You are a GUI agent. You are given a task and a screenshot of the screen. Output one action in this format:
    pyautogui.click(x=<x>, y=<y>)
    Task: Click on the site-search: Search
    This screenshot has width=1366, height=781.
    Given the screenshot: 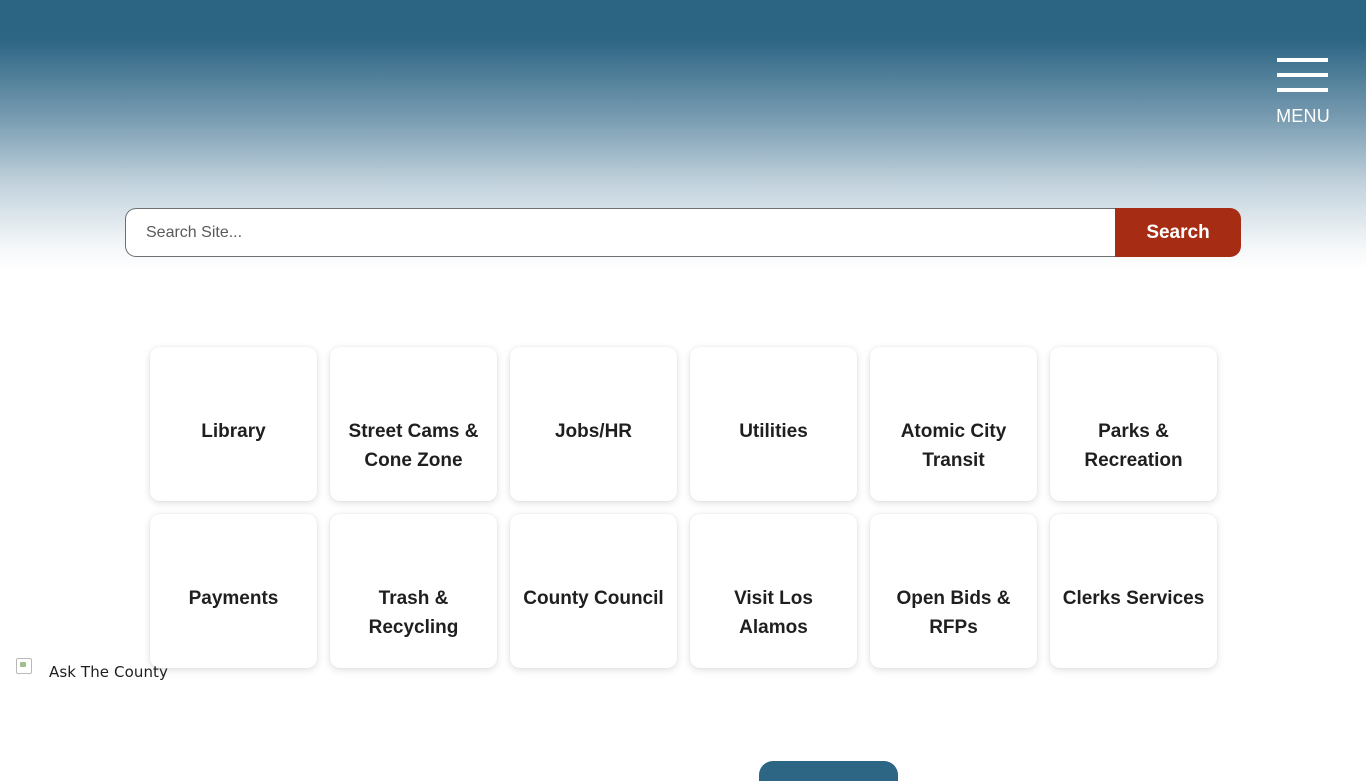 What is the action you would take?
    pyautogui.click(x=683, y=232)
    